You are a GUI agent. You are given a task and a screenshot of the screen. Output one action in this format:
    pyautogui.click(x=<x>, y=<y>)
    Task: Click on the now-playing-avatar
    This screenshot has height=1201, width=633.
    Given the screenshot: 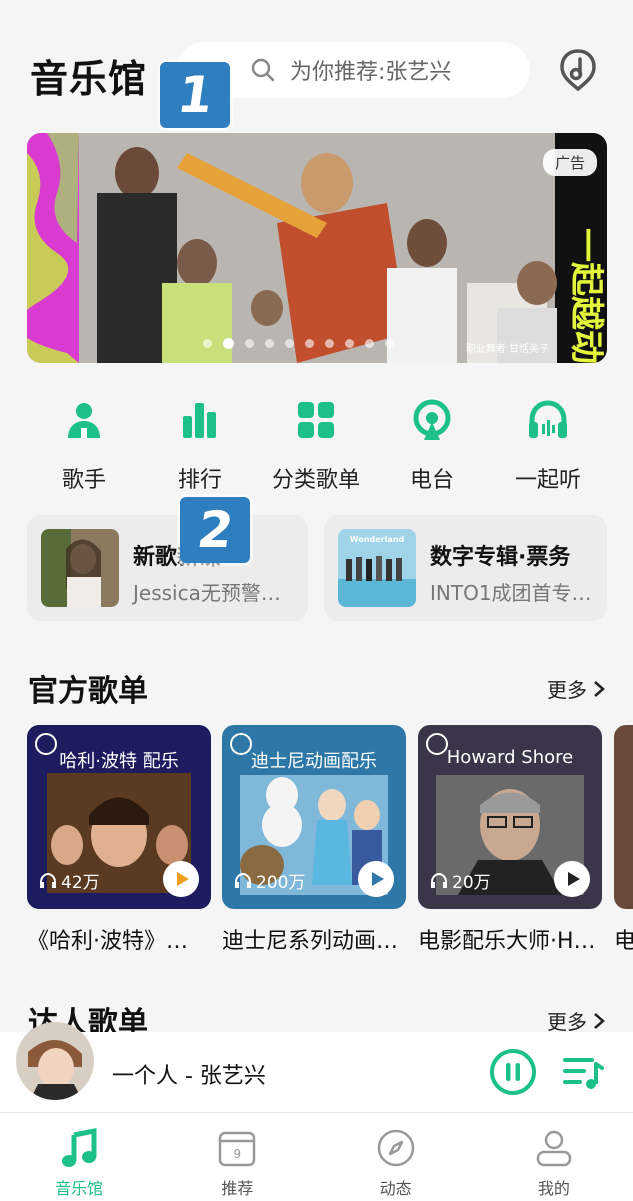 What is the action you would take?
    pyautogui.click(x=55, y=1061)
    